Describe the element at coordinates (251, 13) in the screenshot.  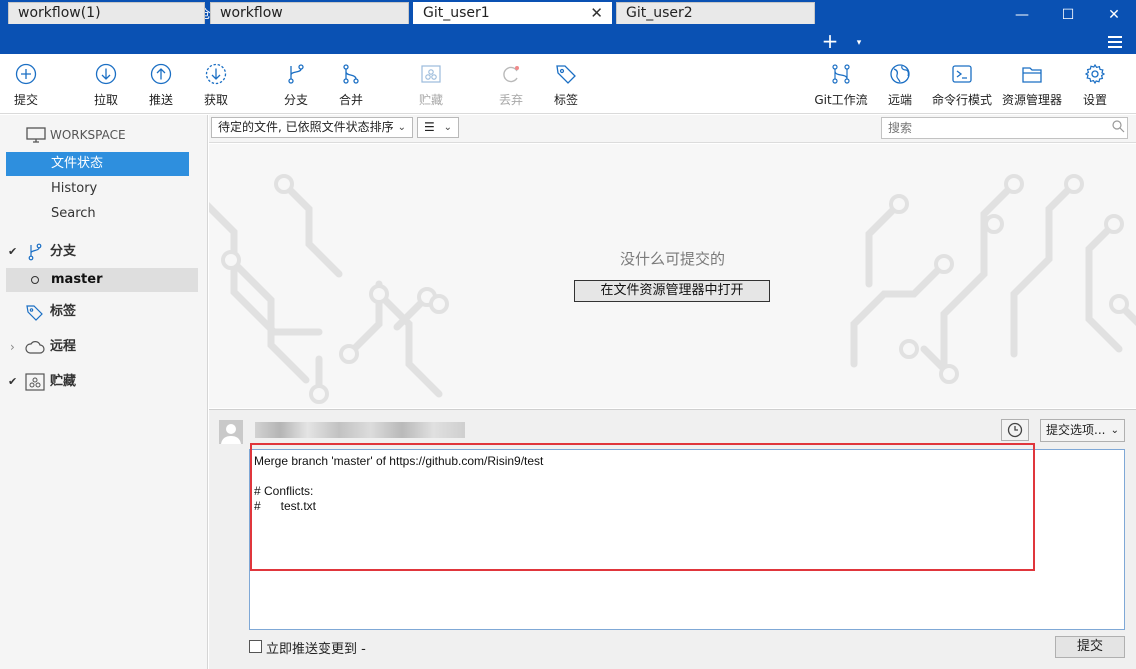
I see `tab-label: workflow` at that location.